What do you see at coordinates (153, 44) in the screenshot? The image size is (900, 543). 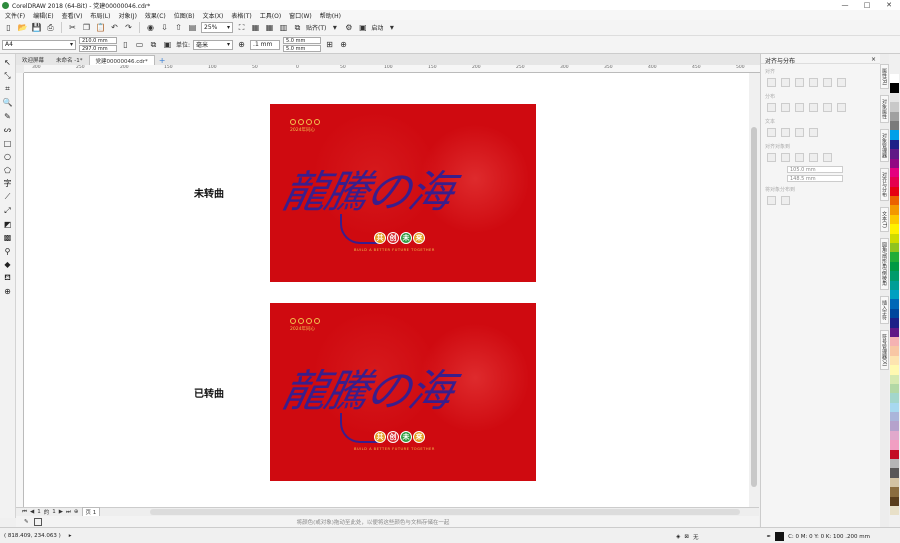 I see `all-pages-icon: ⧉` at bounding box center [153, 44].